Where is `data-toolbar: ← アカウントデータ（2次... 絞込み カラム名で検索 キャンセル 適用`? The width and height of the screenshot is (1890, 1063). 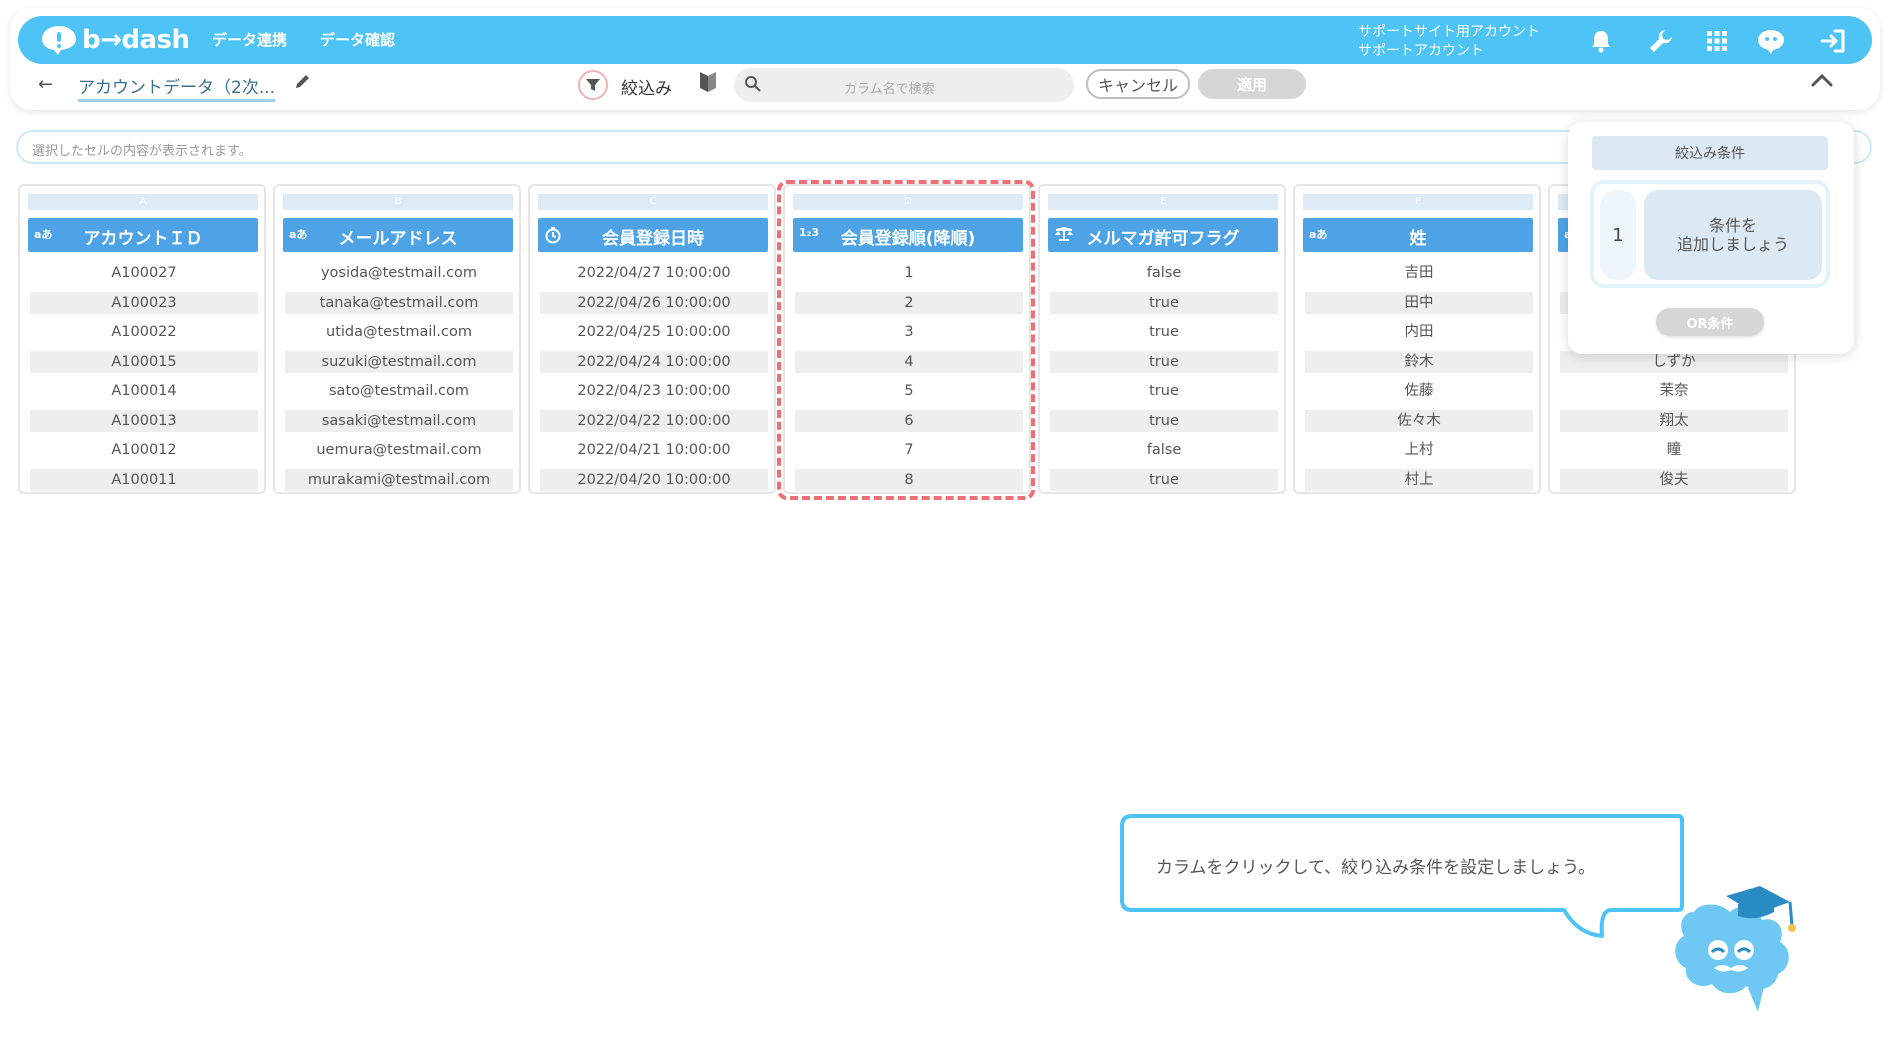 data-toolbar: ← アカウントデータ（2次... 絞込み カラム名で検索 キャンセル 適用 is located at coordinates (945, 85).